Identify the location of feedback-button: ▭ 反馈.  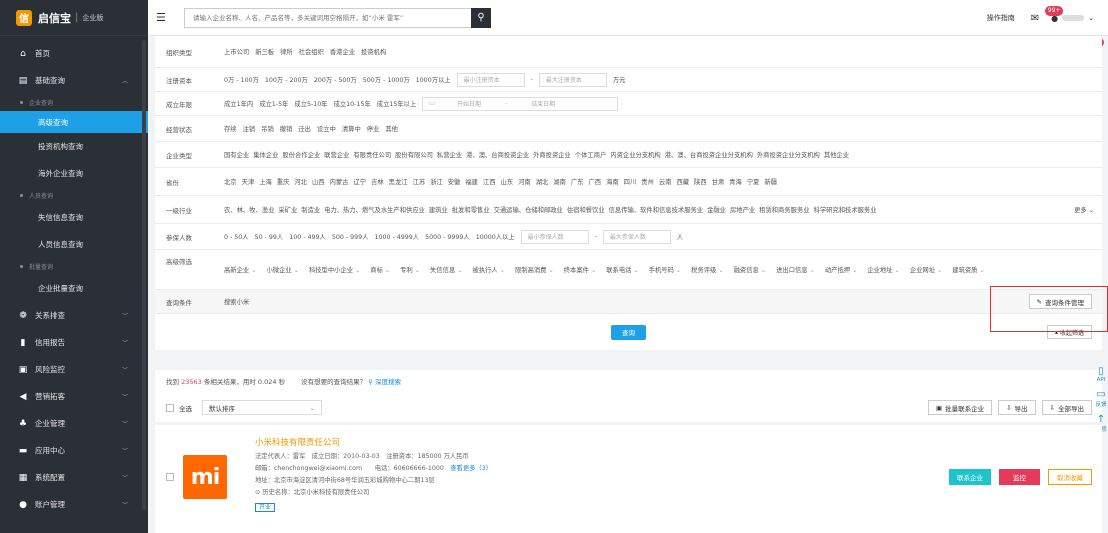
(1101, 398).